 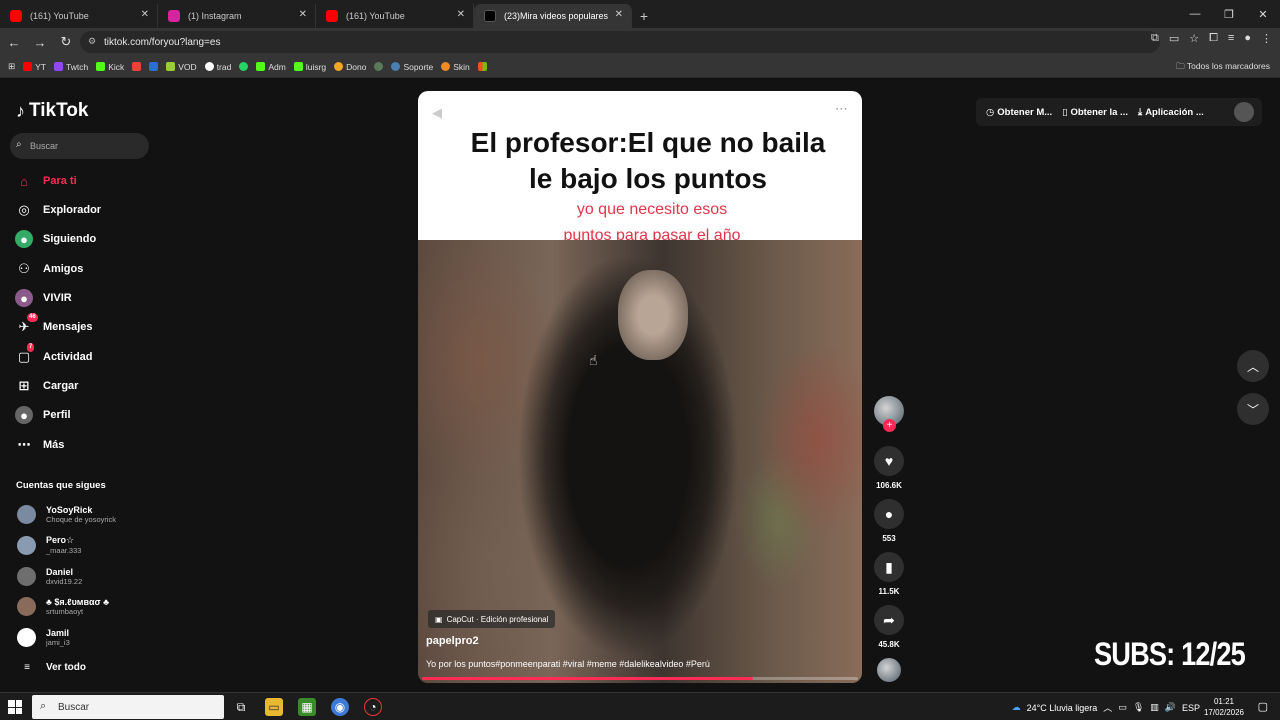 I want to click on bookmark-app, so click(x=154, y=66).